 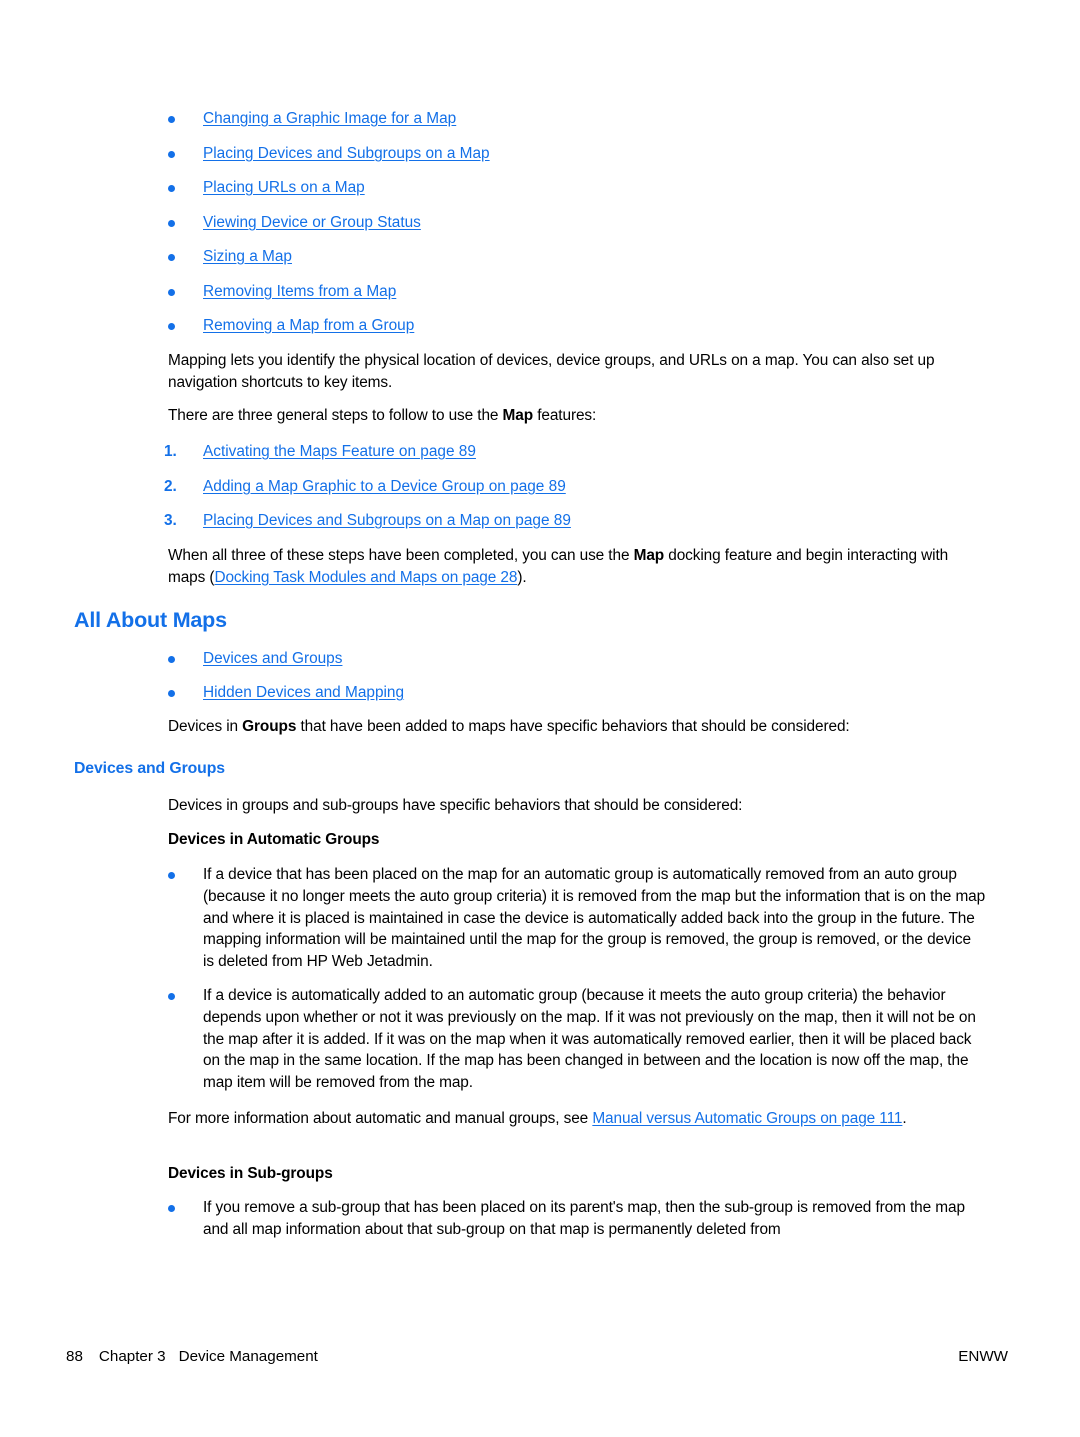 I want to click on list-item: Placing Devices and Subgroups on a Map, so click(x=578, y=154).